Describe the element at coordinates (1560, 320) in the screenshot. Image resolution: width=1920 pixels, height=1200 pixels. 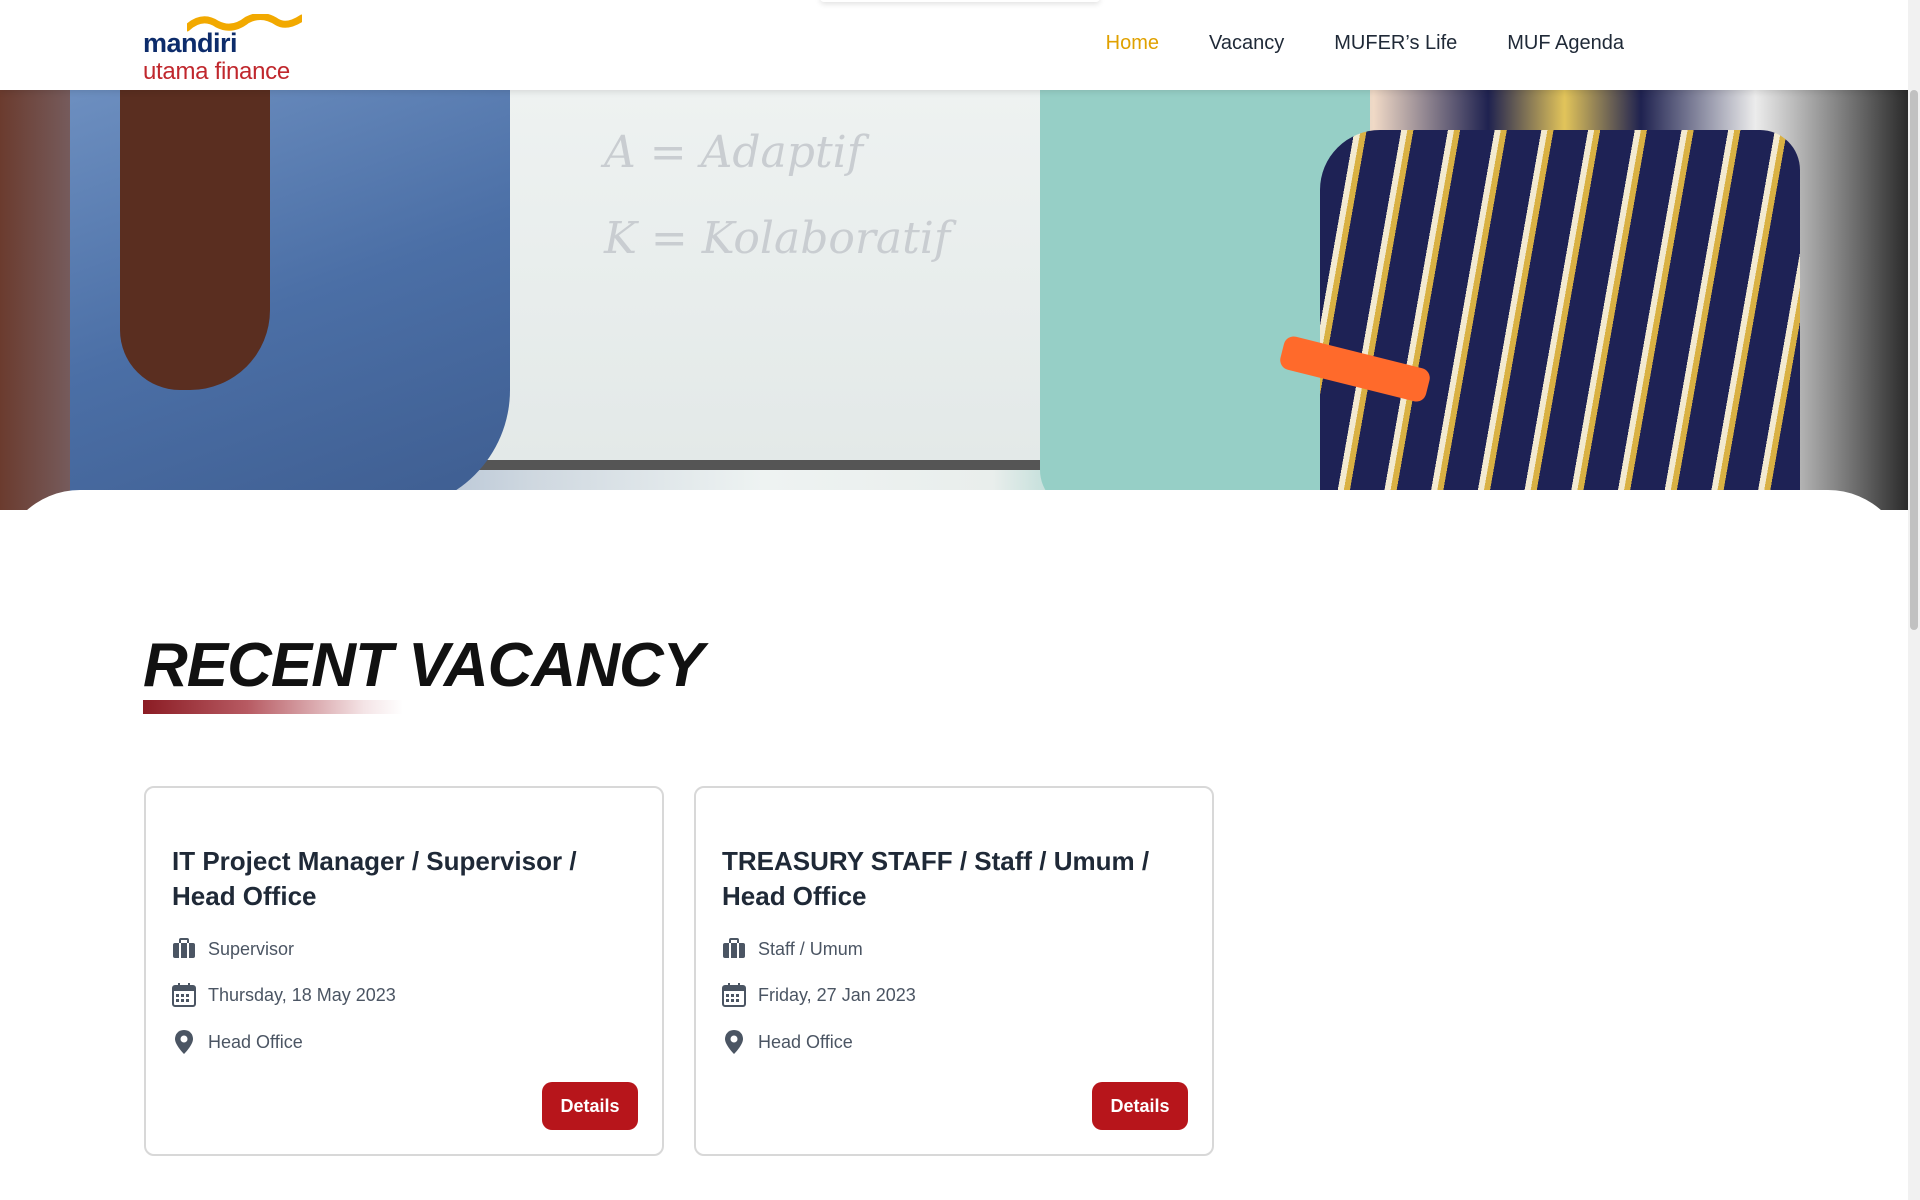
I see `person-striped-shirt` at that location.